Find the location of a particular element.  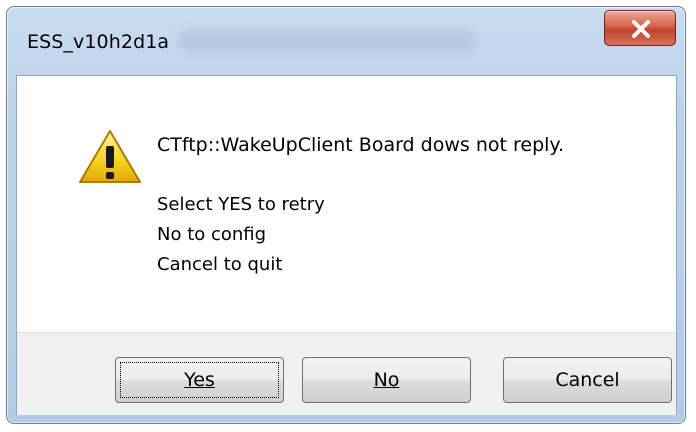

yes-button: Yes is located at coordinates (199, 380).